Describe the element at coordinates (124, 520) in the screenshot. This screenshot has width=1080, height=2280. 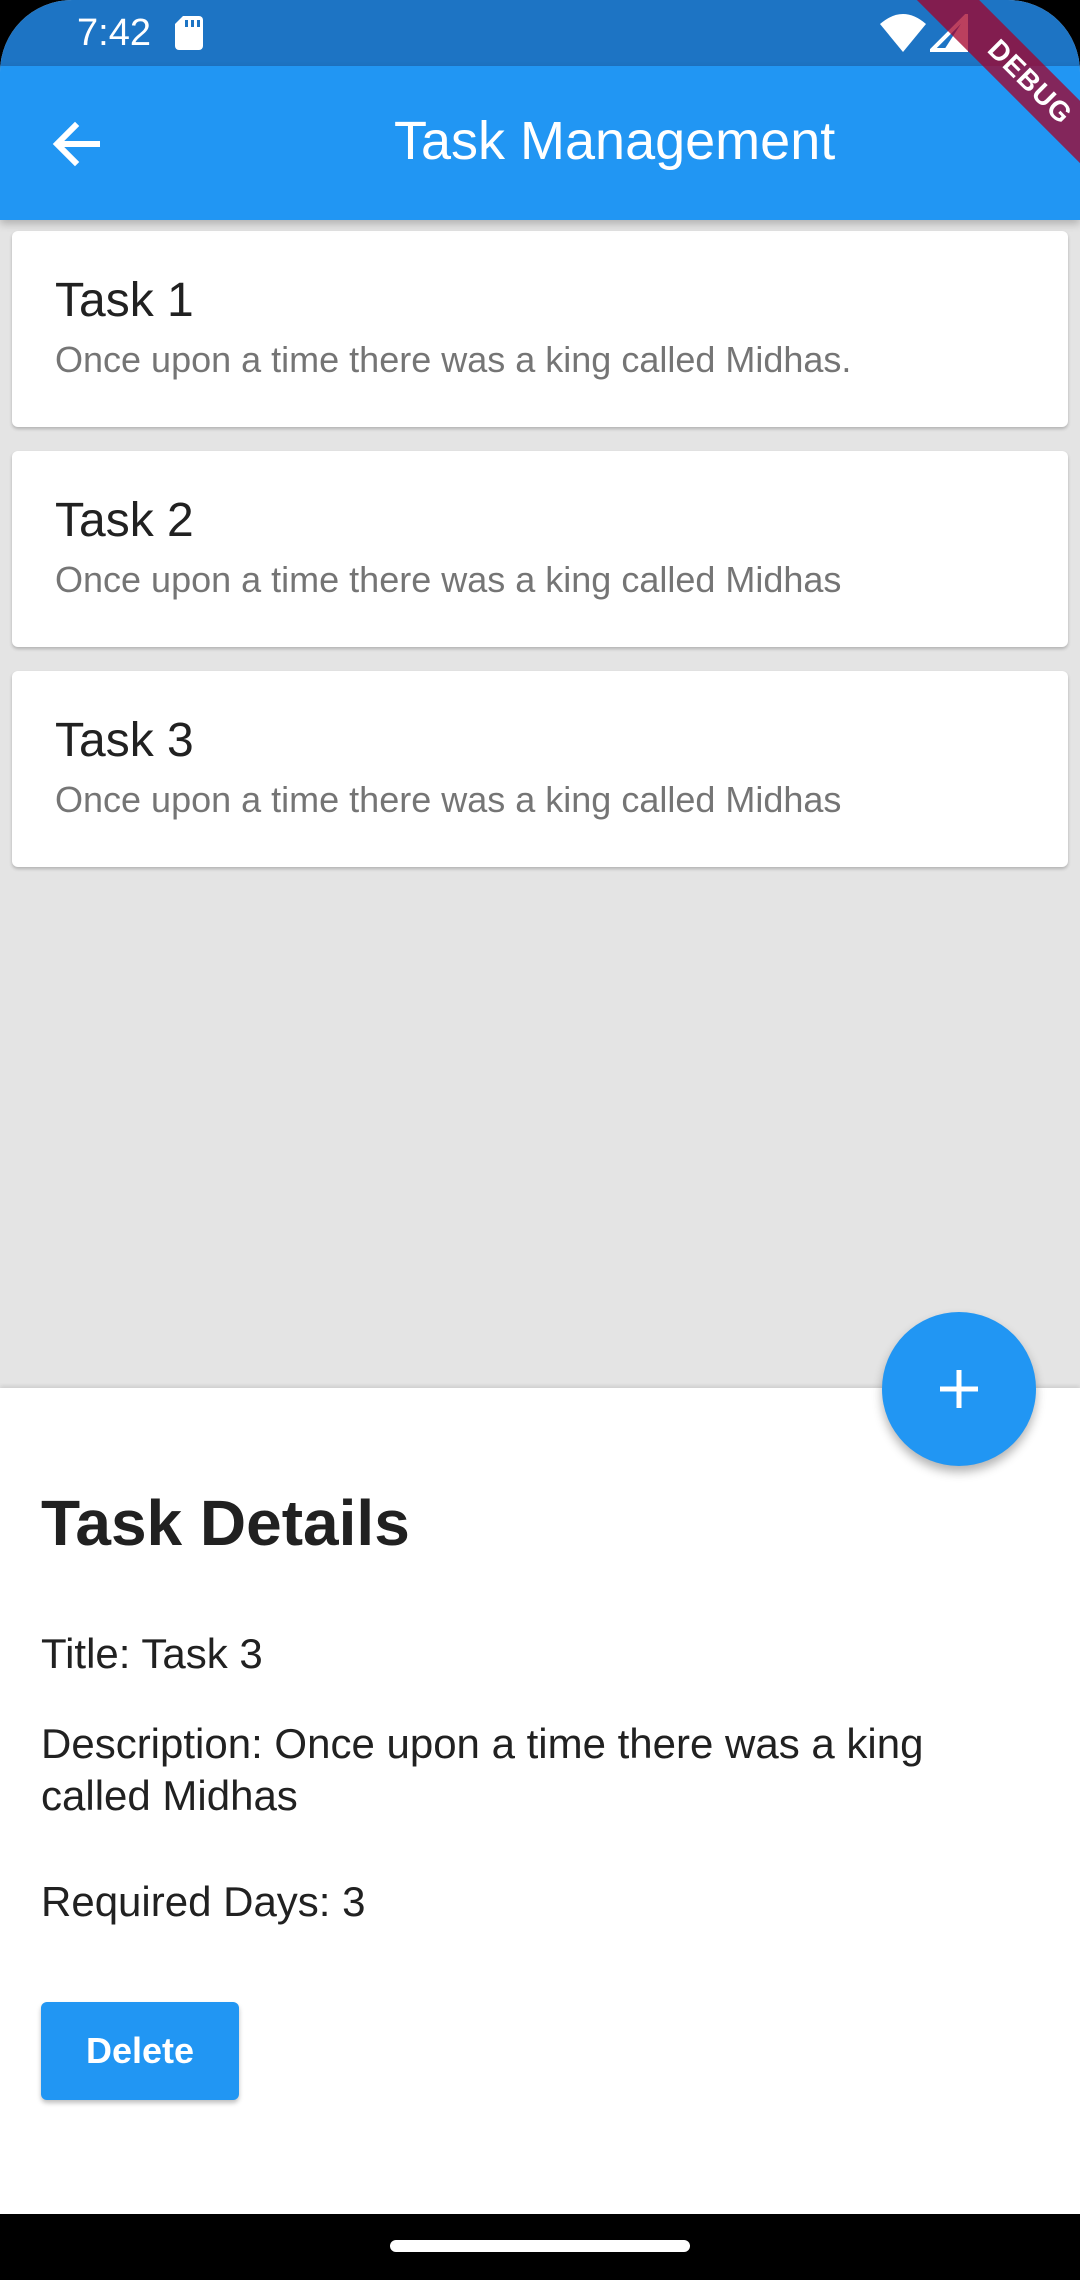
I see `task-title: Task 2` at that location.